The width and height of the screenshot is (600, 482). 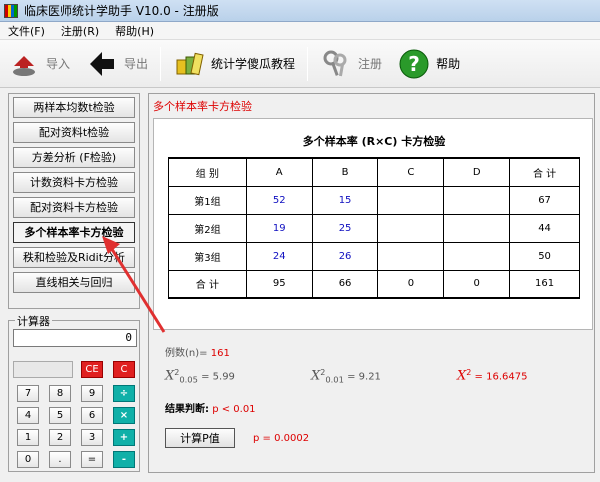 I want to click on row-label: 合 计, so click(x=207, y=284).